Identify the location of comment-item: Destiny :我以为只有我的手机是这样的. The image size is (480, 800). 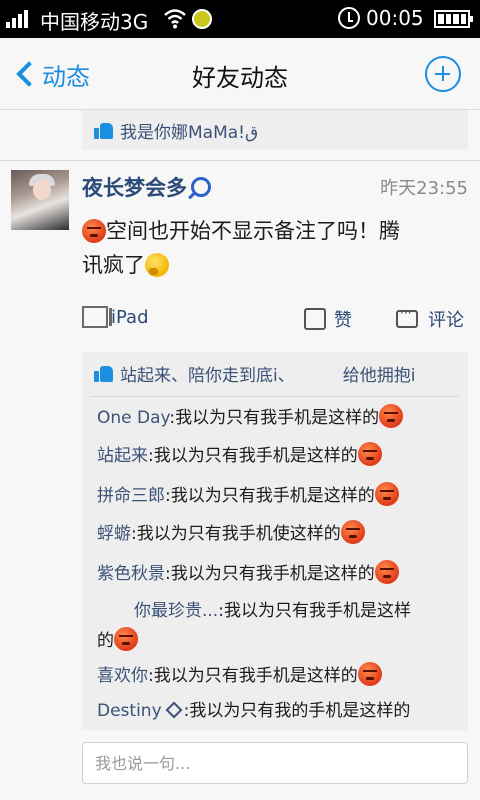
(253, 711).